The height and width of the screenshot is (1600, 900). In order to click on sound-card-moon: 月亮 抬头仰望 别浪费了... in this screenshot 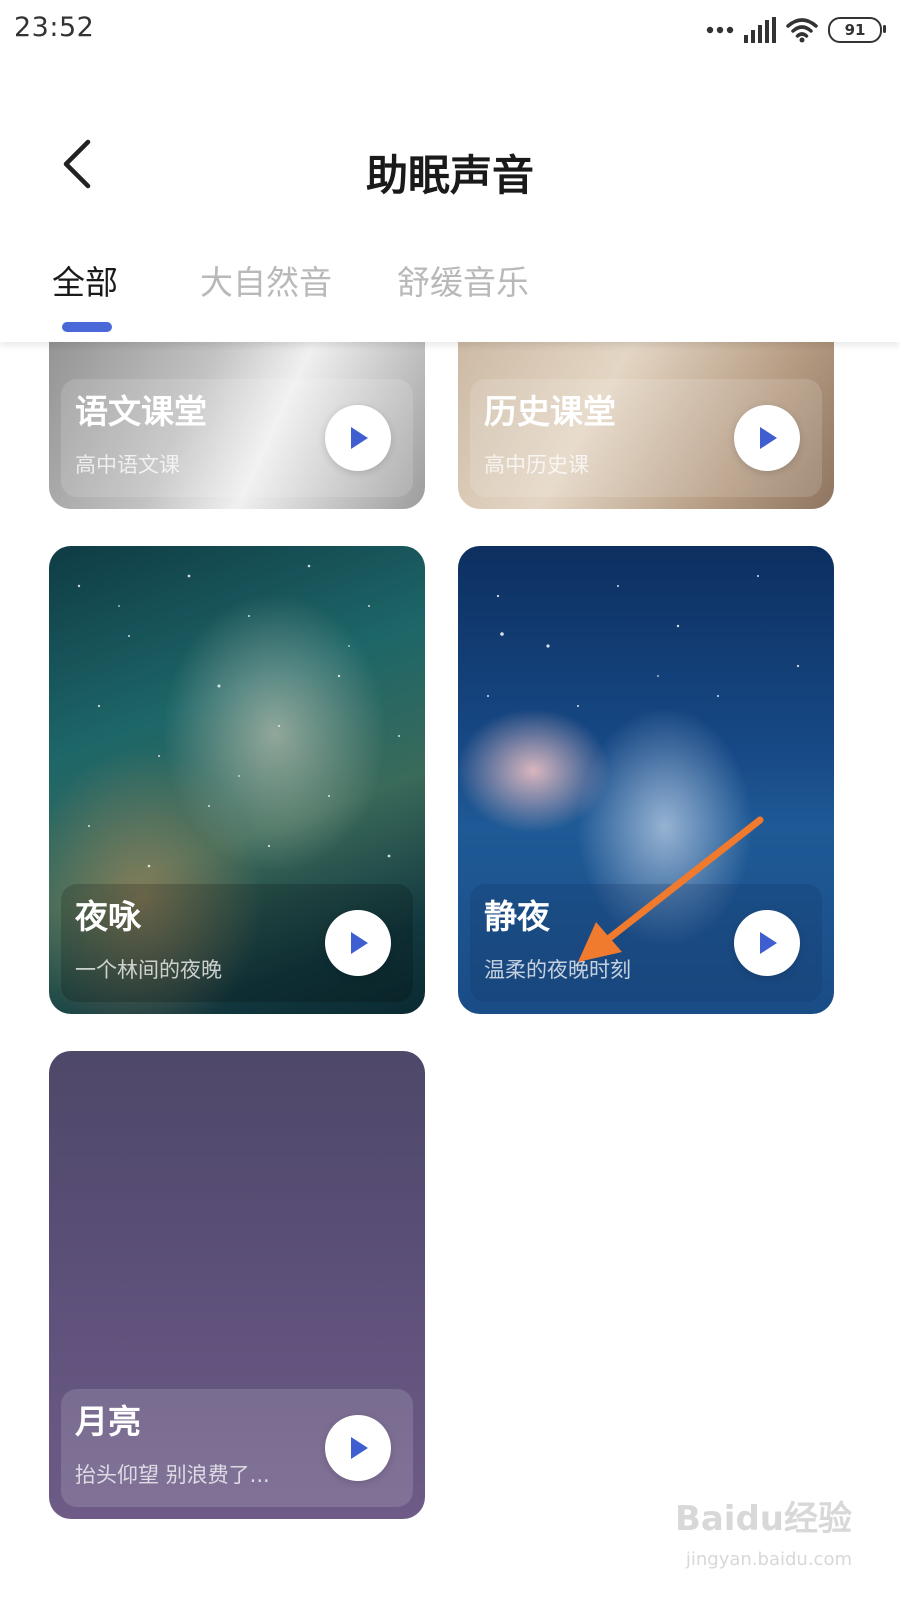, I will do `click(237, 1285)`.